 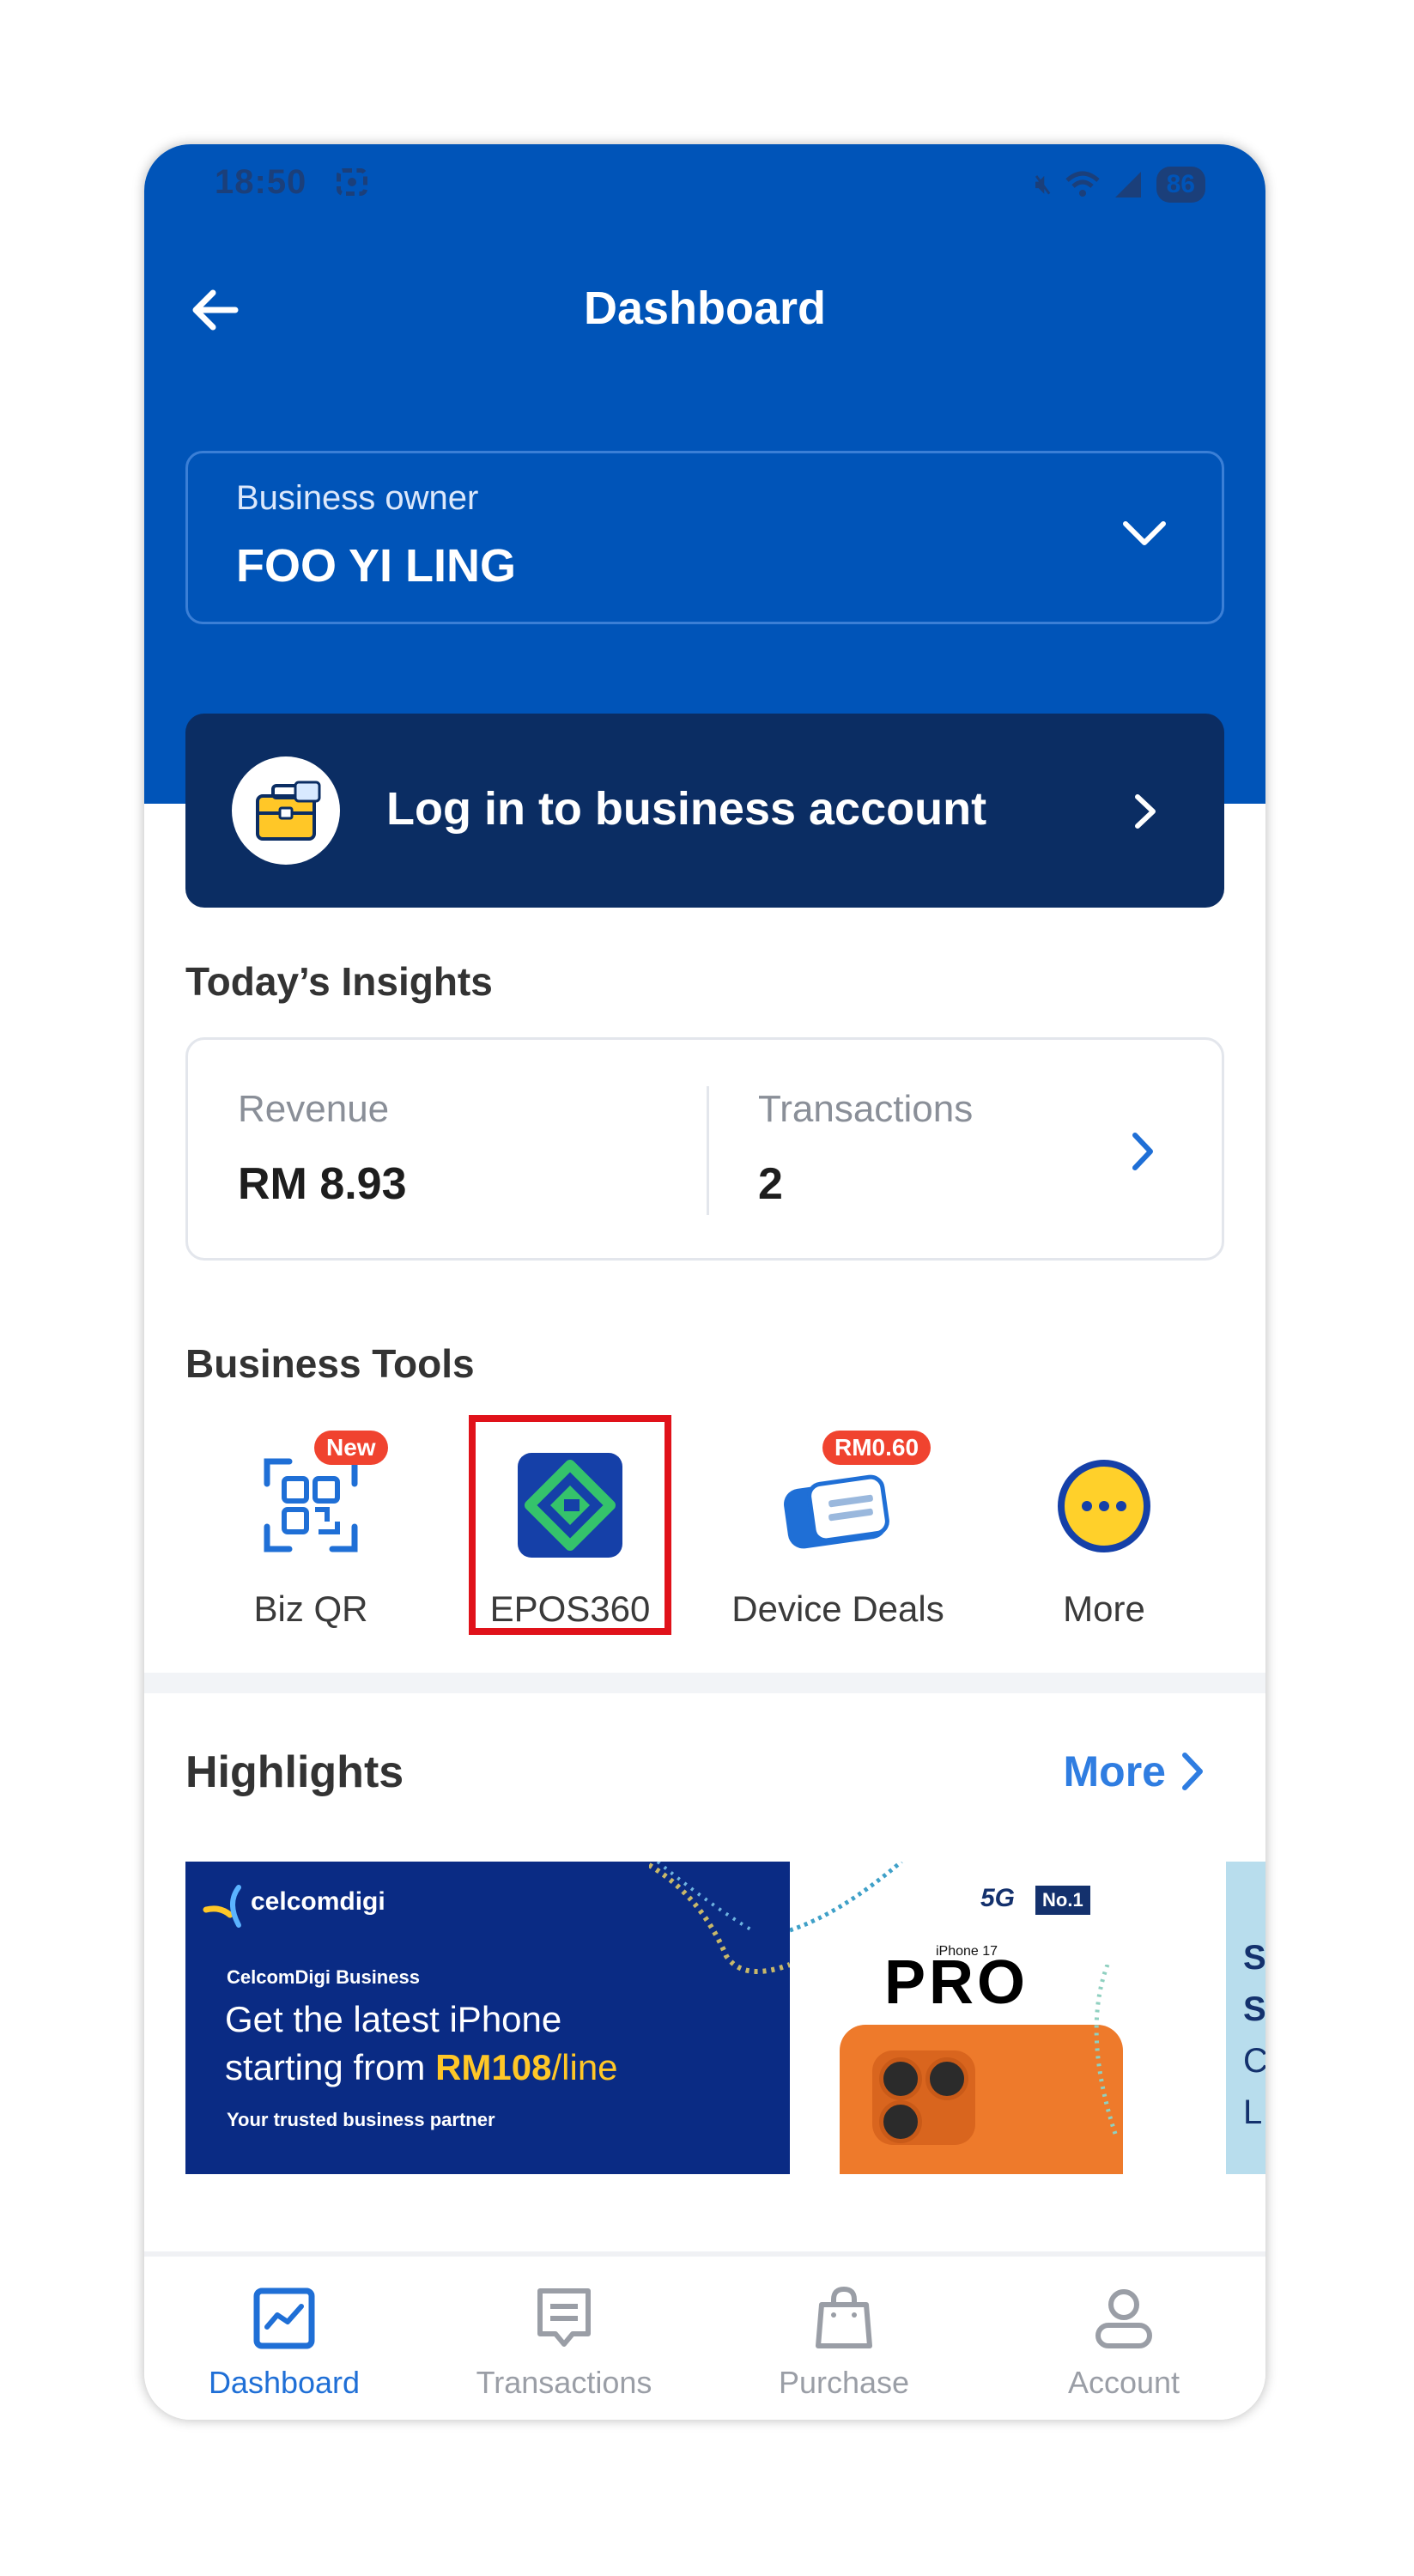 I want to click on celcomdigi-logo-icon, so click(x=222, y=1907).